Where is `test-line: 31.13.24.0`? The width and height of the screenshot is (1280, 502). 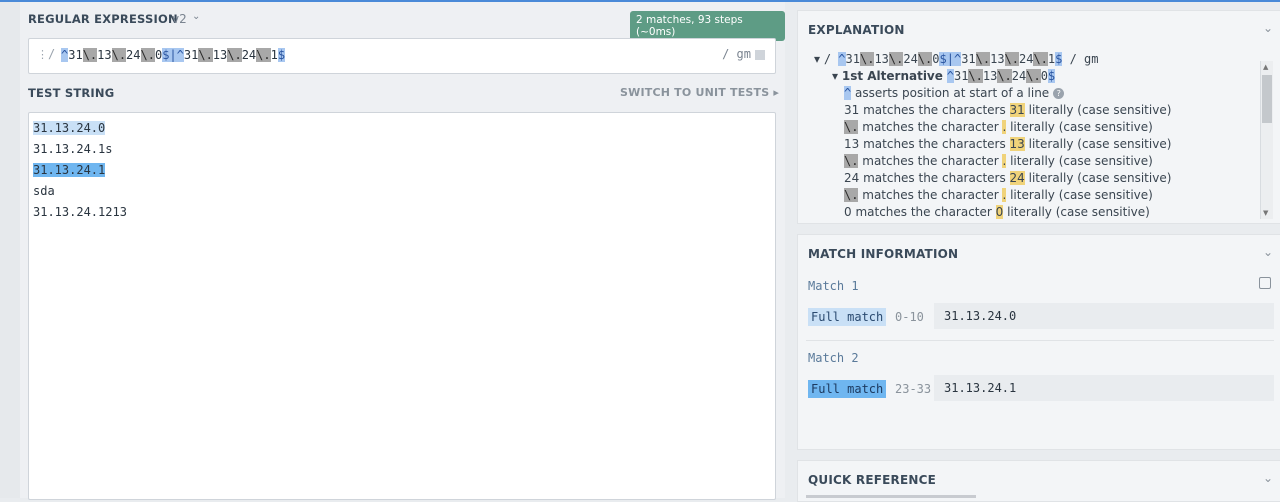 test-line: 31.13.24.0 is located at coordinates (69, 128).